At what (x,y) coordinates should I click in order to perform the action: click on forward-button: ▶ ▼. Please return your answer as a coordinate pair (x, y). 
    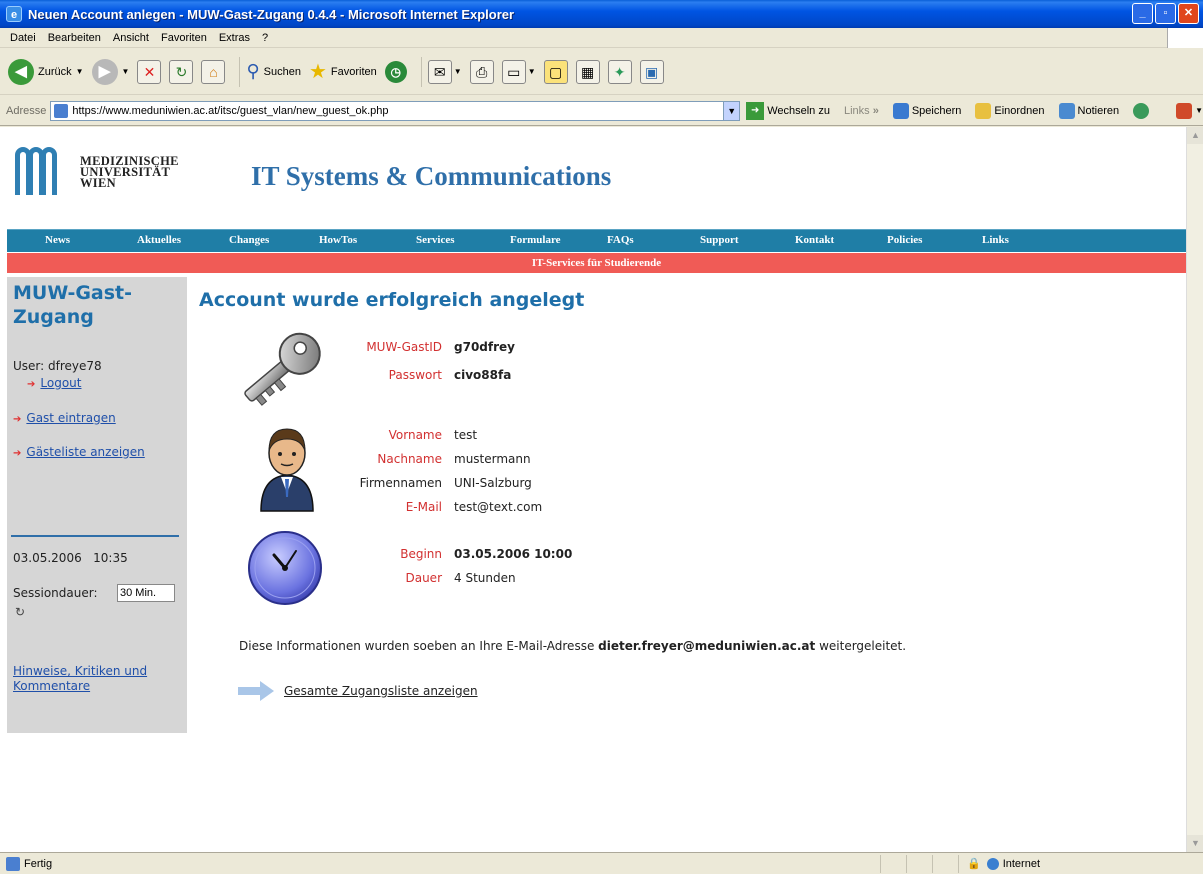
    Looking at the image, I should click on (110, 71).